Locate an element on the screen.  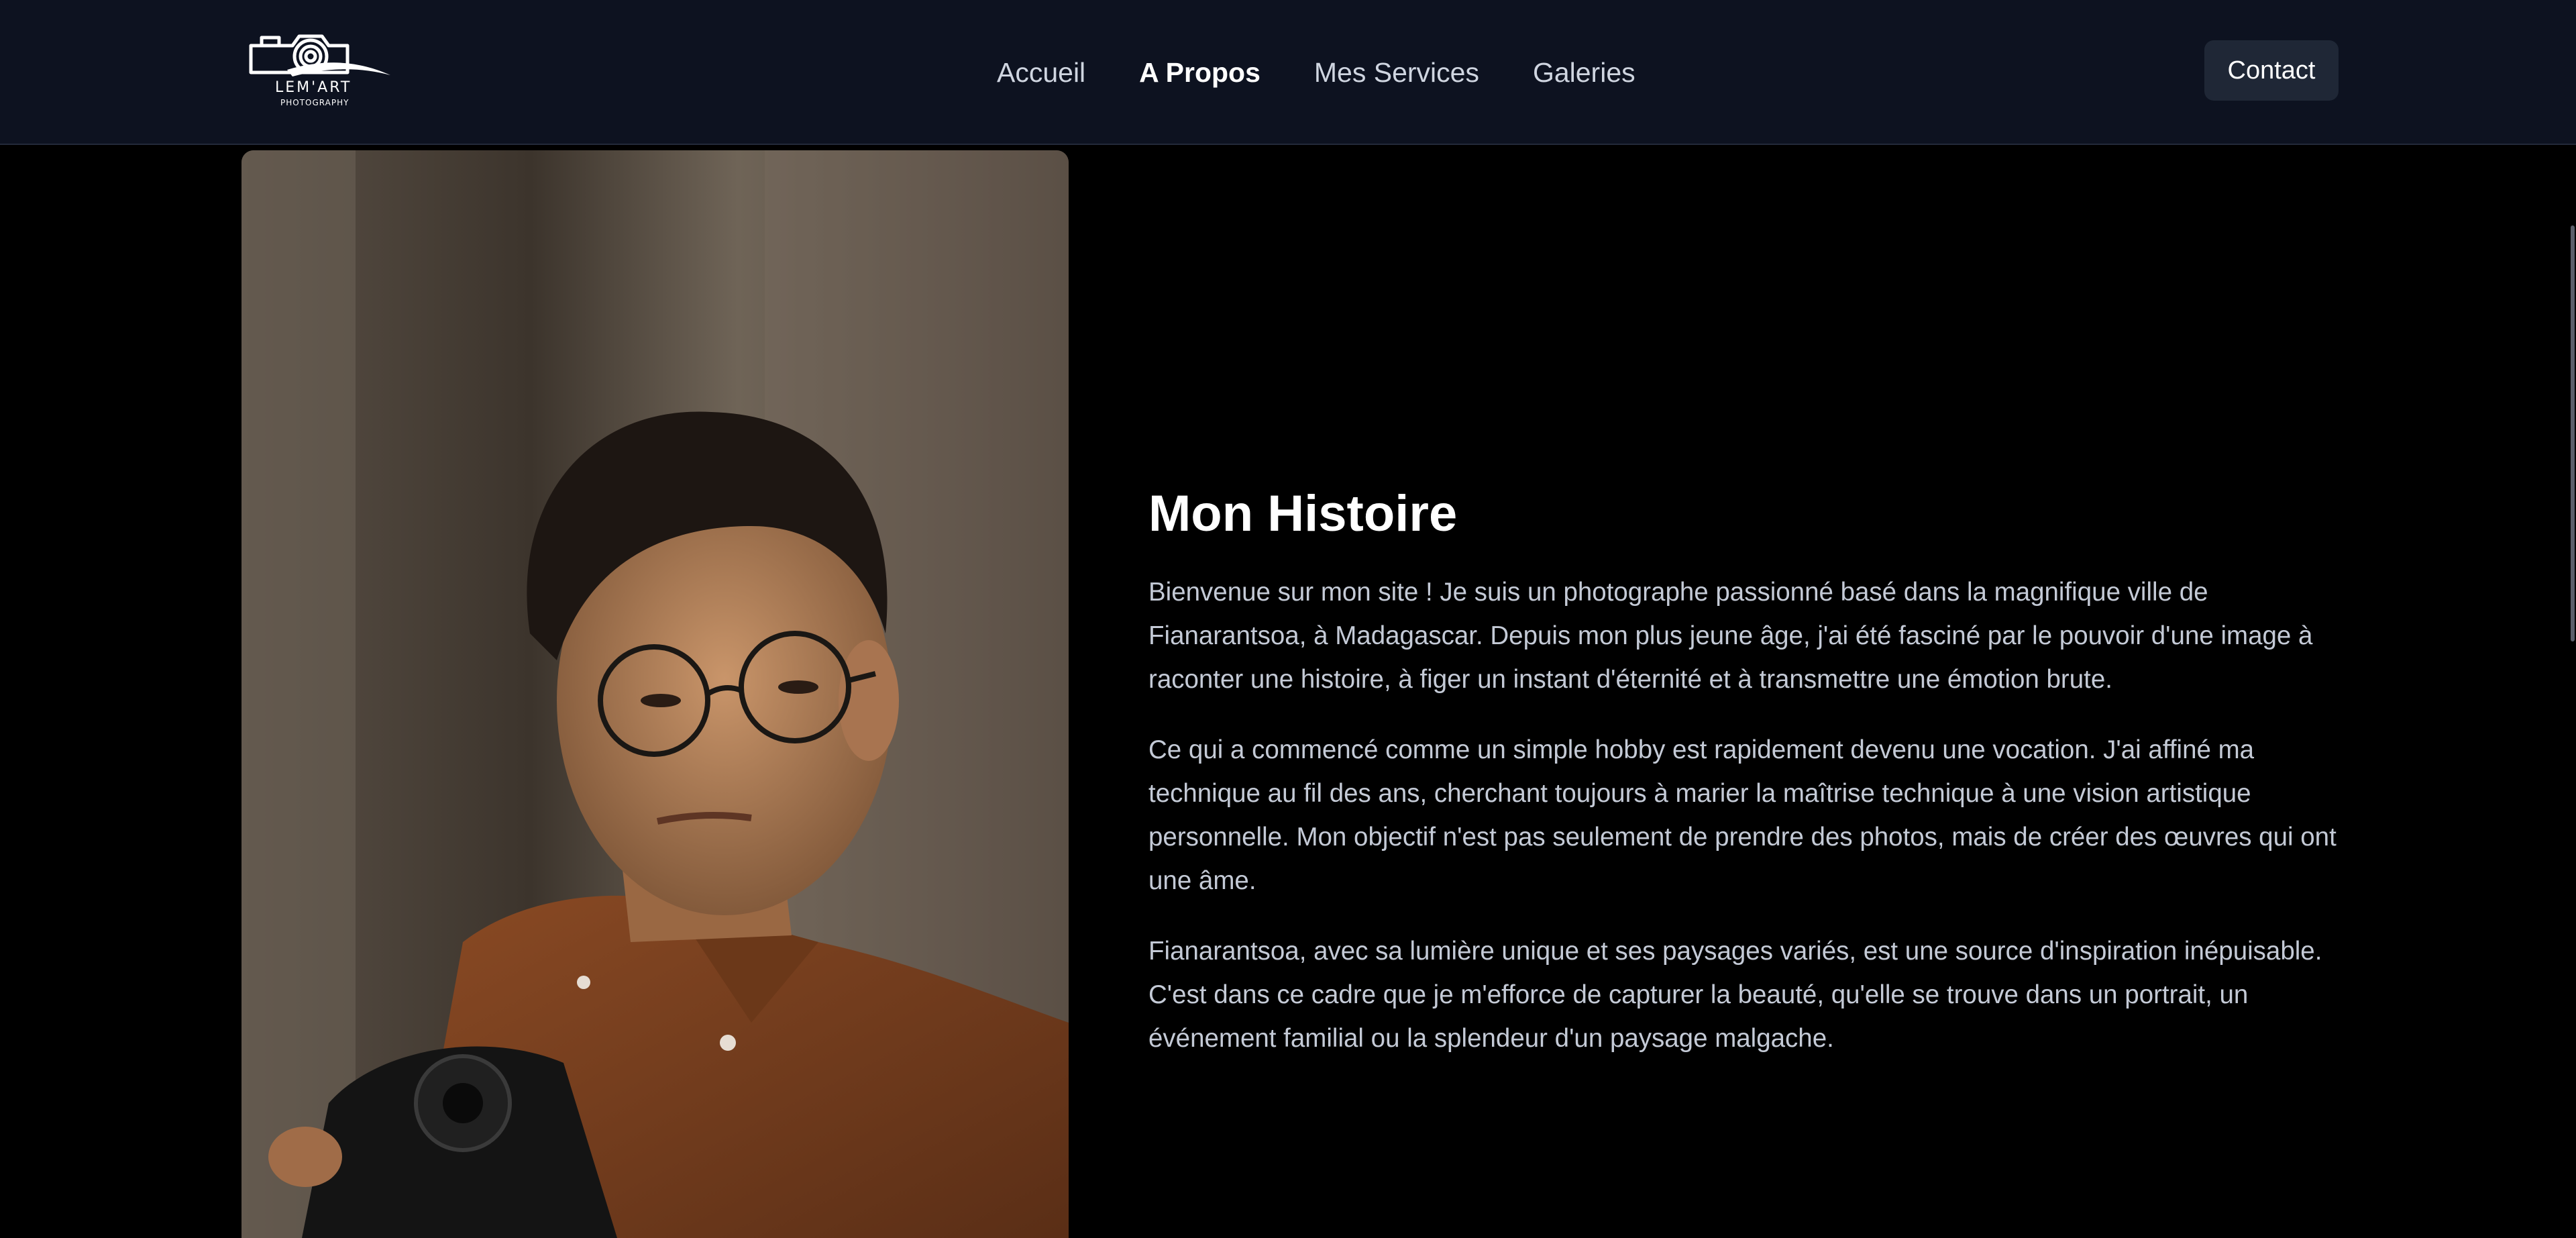
story-title: Mon Histoire is located at coordinates (1303, 513).